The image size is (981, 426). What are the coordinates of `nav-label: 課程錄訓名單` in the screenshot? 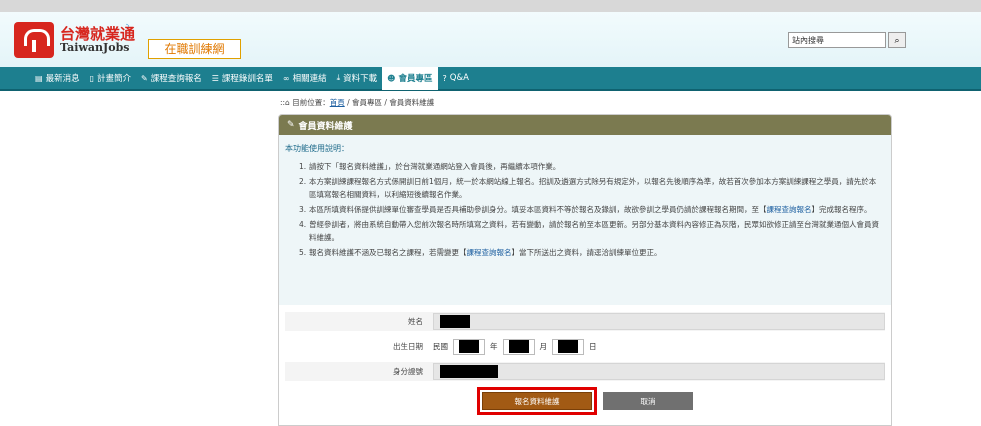 It's located at (247, 79).